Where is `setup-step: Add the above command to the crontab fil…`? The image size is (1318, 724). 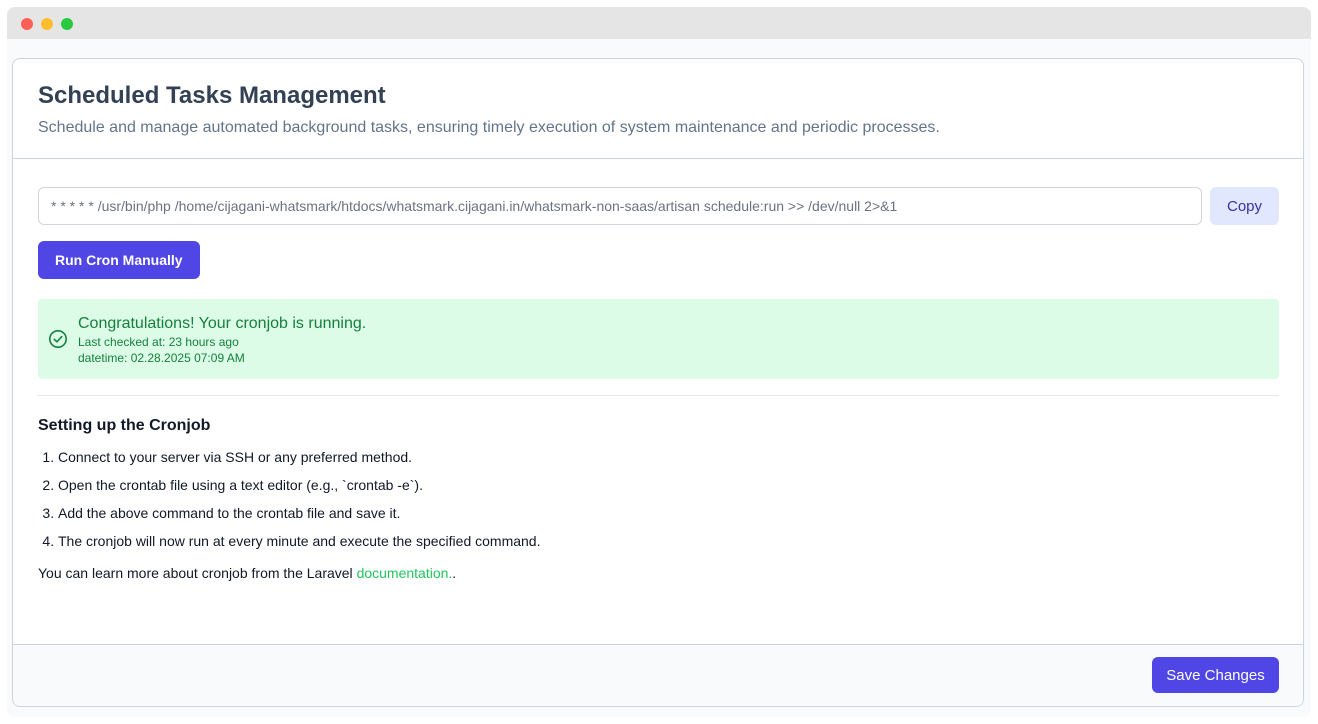
setup-step: Add the above command to the crontab fil… is located at coordinates (668, 513).